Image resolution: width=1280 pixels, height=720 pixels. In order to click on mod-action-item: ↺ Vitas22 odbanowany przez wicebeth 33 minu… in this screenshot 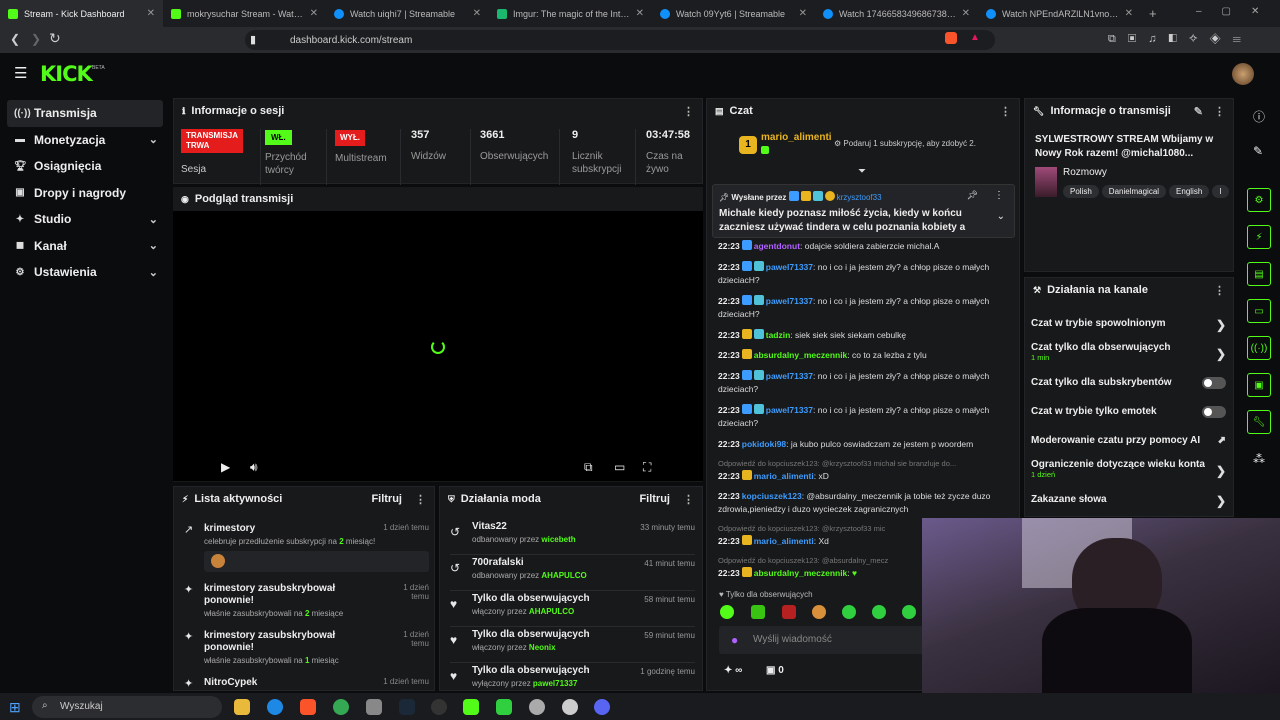, I will do `click(572, 538)`.